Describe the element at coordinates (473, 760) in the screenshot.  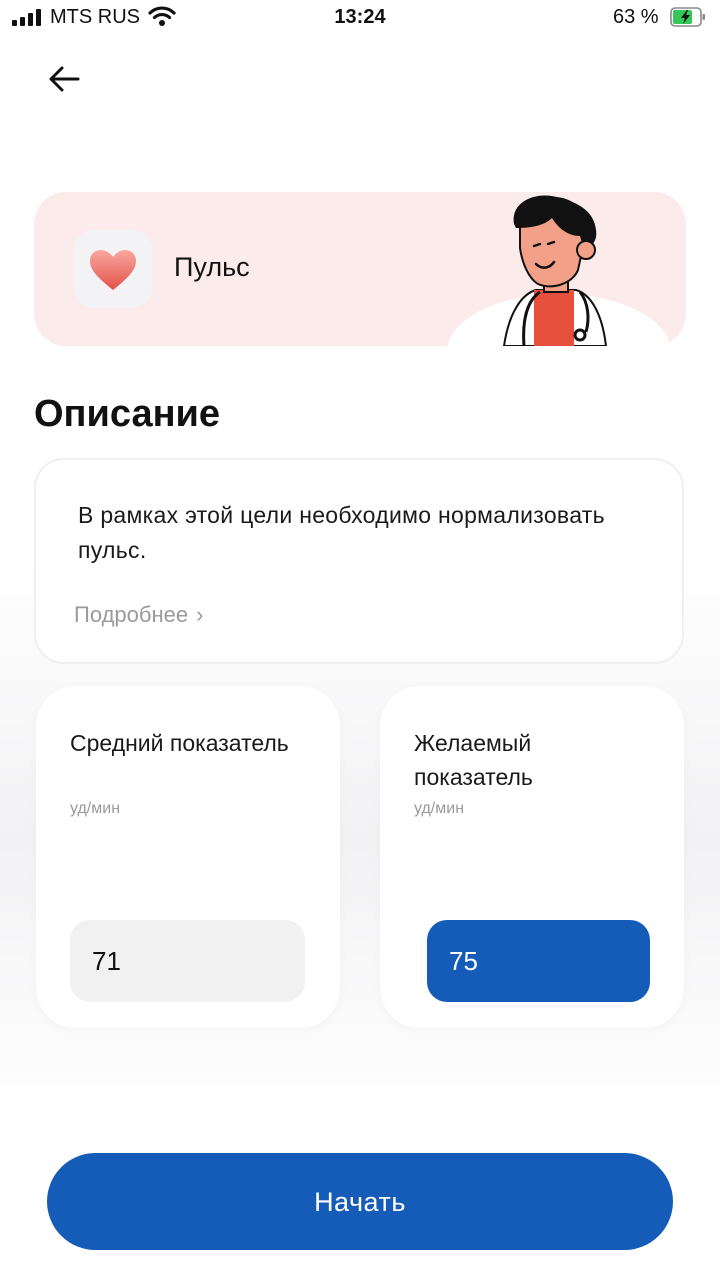
I see `metric-label: Желаемый показатель` at that location.